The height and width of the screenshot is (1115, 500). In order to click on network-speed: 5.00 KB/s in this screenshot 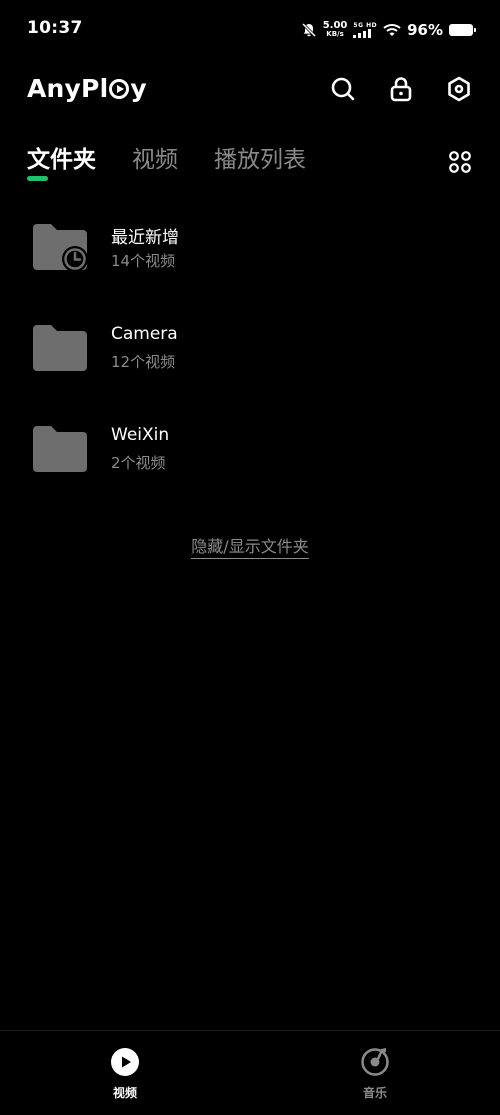, I will do `click(335, 30)`.